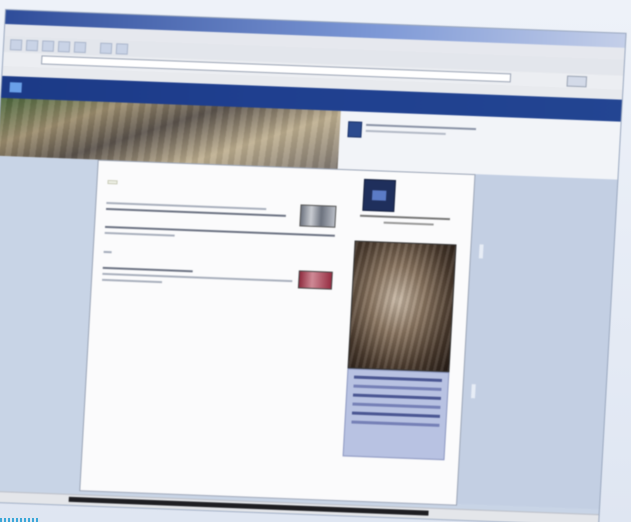 The height and width of the screenshot is (522, 631). I want to click on banner-icon, so click(355, 129).